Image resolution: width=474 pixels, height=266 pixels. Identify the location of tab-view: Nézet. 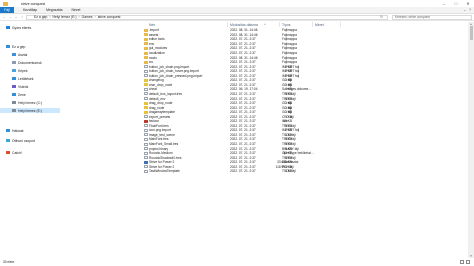
(76, 10).